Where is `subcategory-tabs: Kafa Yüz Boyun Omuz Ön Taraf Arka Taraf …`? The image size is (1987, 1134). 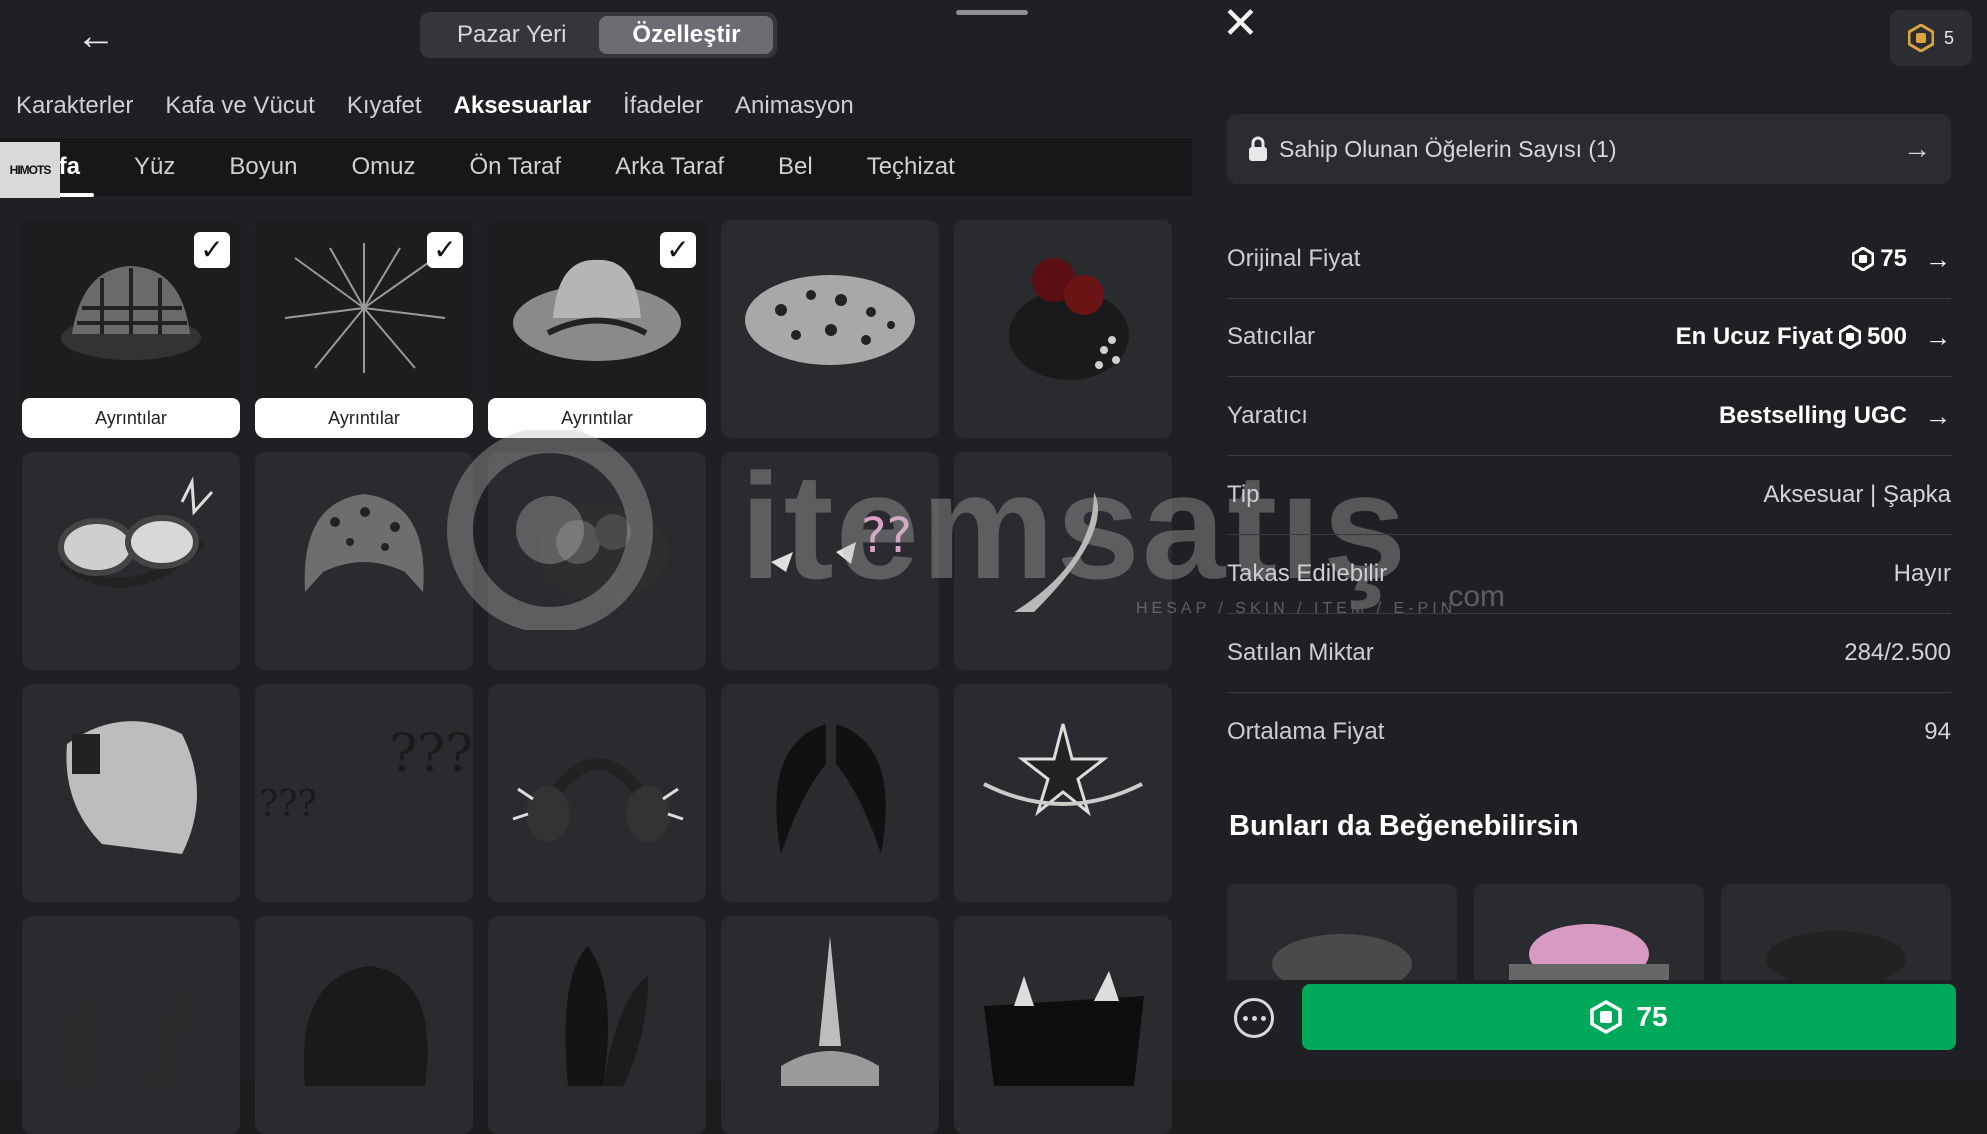 subcategory-tabs: Kafa Yüz Boyun Omuz Ön Taraf Arka Taraf … is located at coordinates (596, 167).